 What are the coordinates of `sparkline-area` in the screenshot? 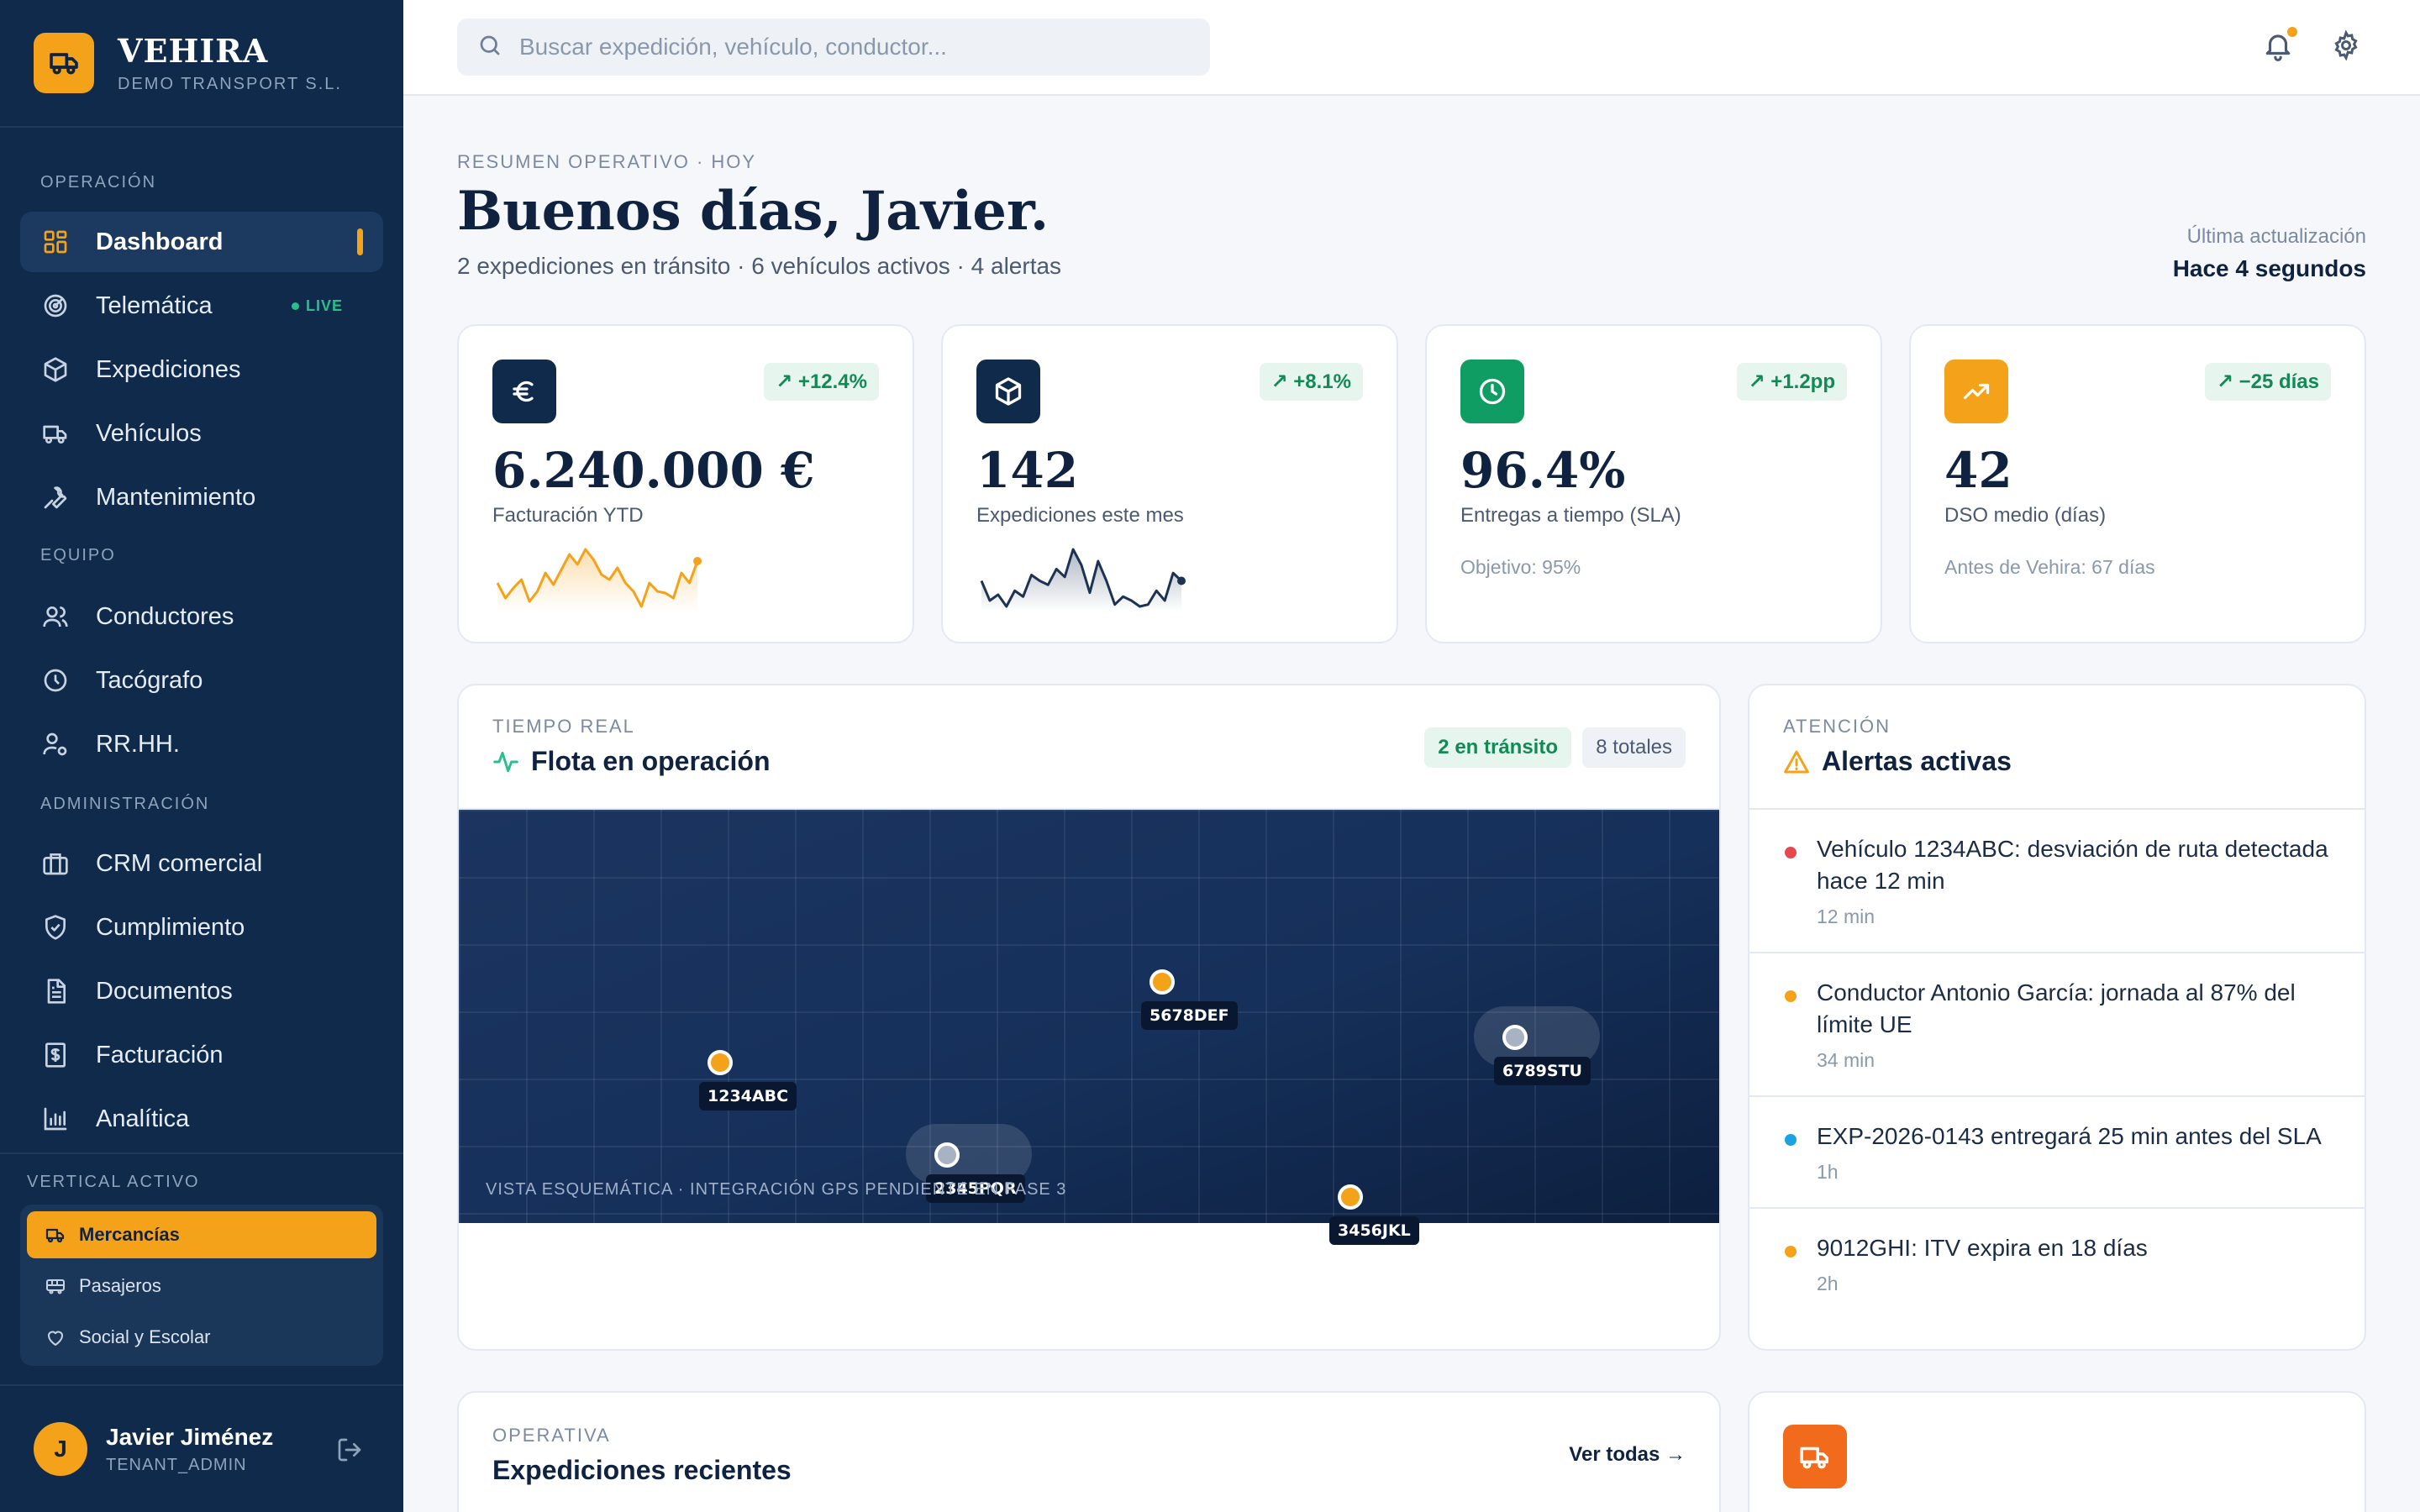 It's located at (1081, 580).